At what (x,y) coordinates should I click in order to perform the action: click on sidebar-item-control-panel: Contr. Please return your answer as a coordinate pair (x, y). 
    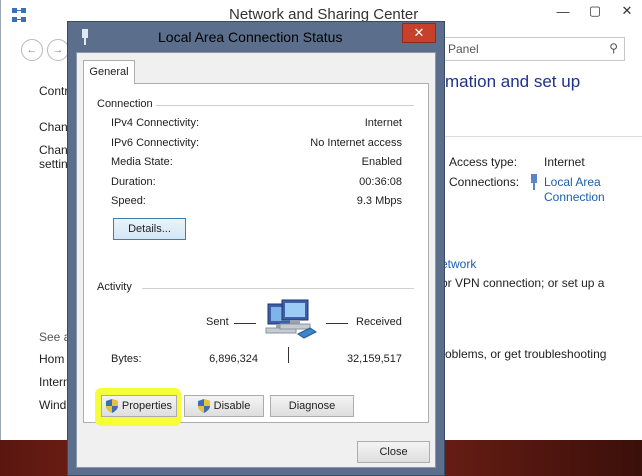
    Looking at the image, I should click on (53, 91).